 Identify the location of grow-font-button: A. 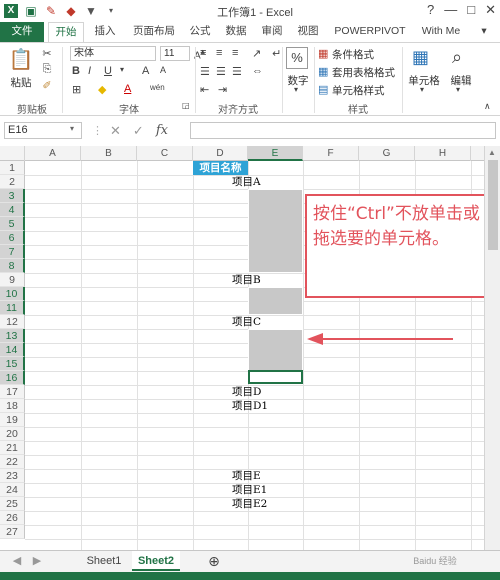
(145, 71).